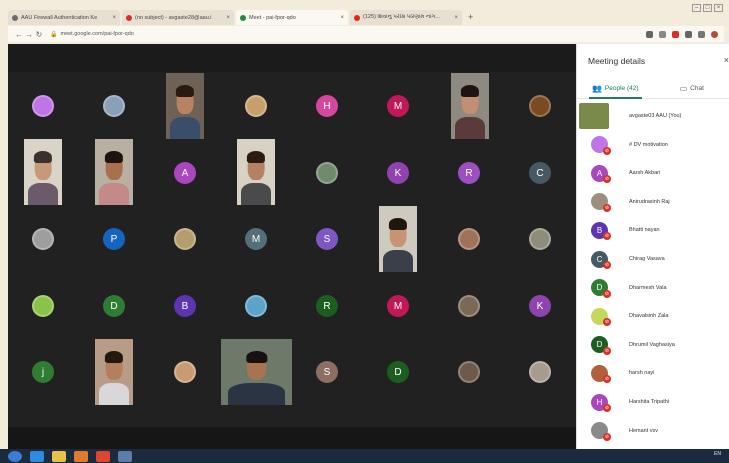  What do you see at coordinates (726, 60) in the screenshot?
I see `close-icon: ×` at bounding box center [726, 60].